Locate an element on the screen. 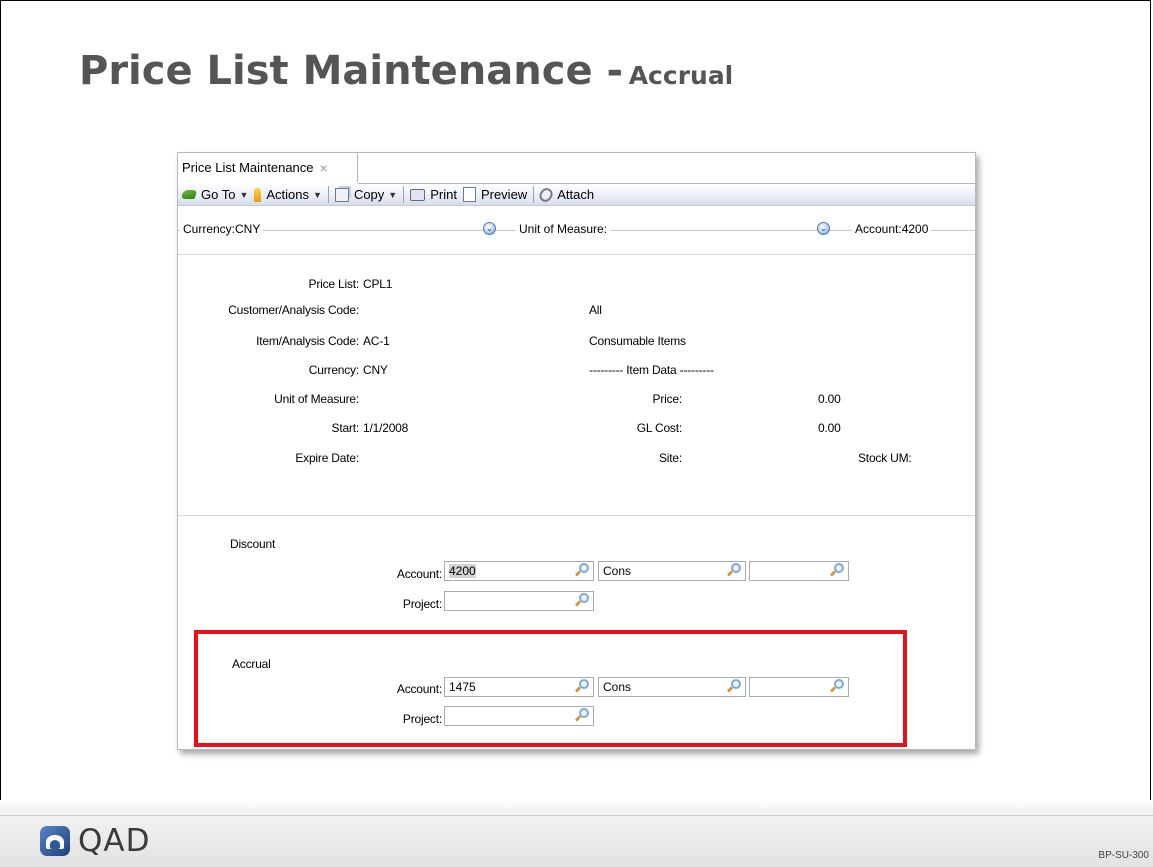 The image size is (1153, 867). customer-value: All is located at coordinates (595, 310).